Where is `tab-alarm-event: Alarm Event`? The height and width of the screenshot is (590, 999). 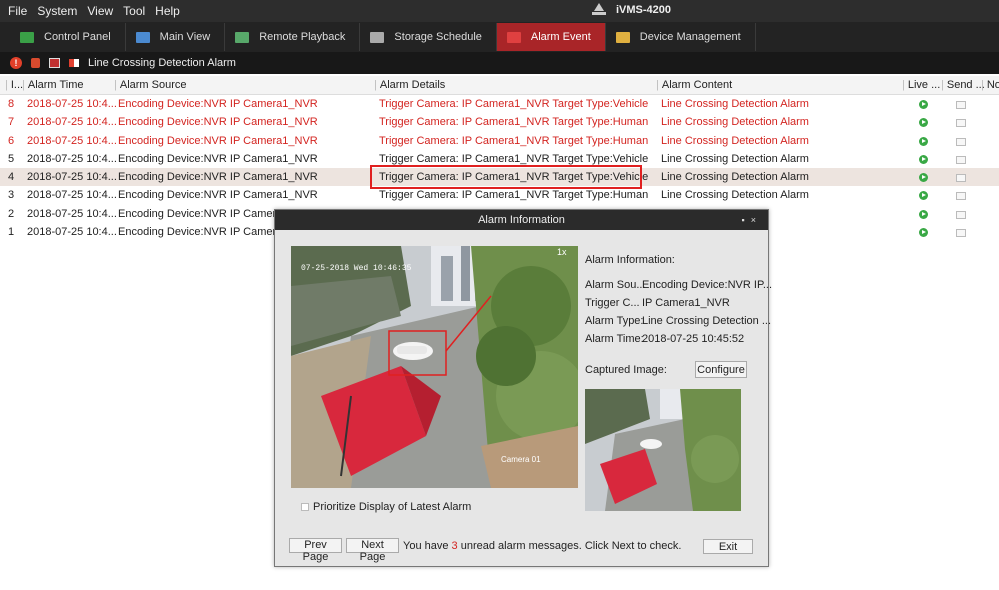 tab-alarm-event: Alarm Event is located at coordinates (551, 37).